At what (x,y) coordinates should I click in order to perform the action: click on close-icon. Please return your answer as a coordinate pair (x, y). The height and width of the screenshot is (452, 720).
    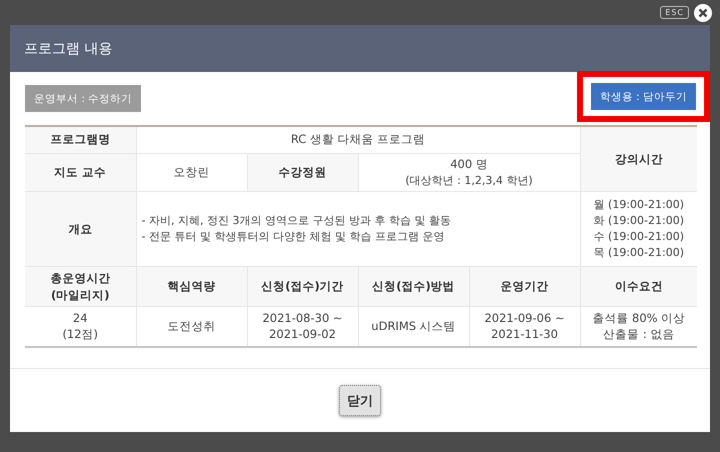
    Looking at the image, I should click on (703, 12).